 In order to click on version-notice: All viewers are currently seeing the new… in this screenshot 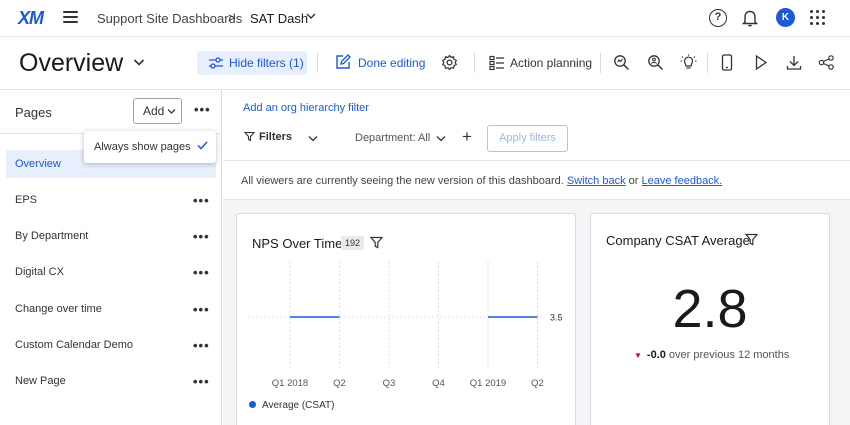, I will do `click(481, 181)`.